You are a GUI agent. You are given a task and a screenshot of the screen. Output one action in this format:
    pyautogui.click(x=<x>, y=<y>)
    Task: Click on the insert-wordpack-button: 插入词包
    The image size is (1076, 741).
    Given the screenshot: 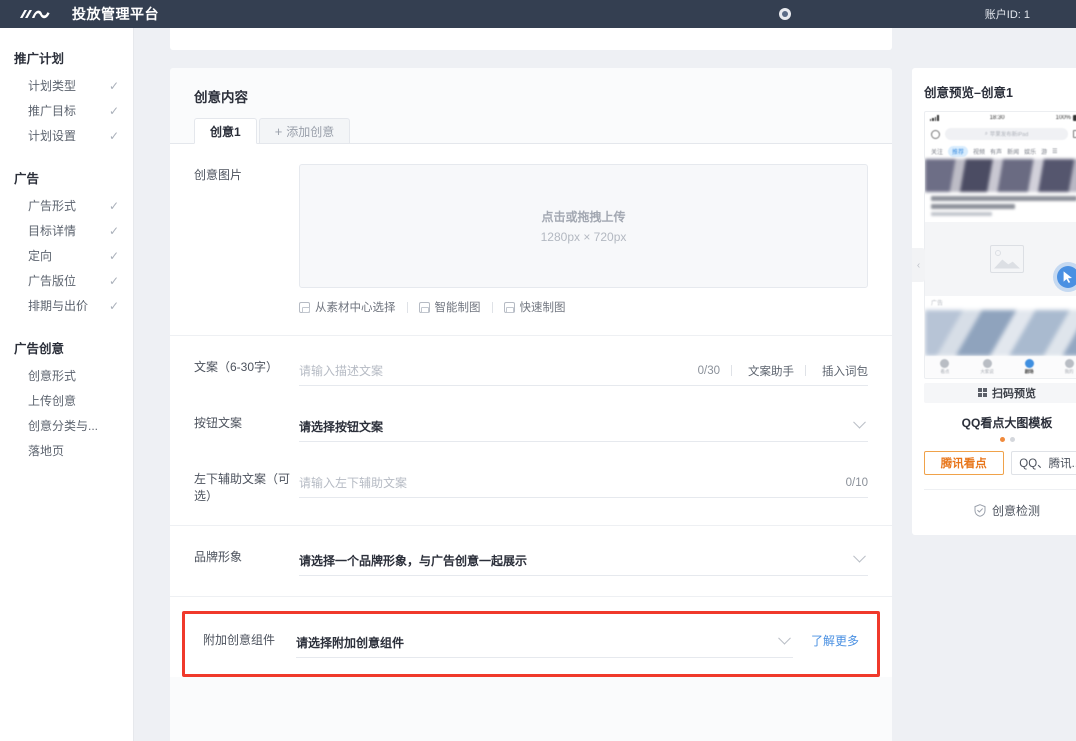 What is the action you would take?
    pyautogui.click(x=842, y=371)
    